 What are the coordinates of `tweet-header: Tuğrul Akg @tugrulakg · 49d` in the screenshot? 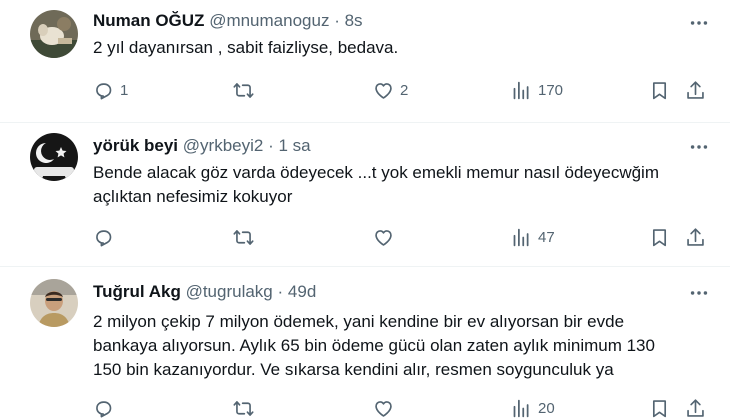 It's located at (204, 292).